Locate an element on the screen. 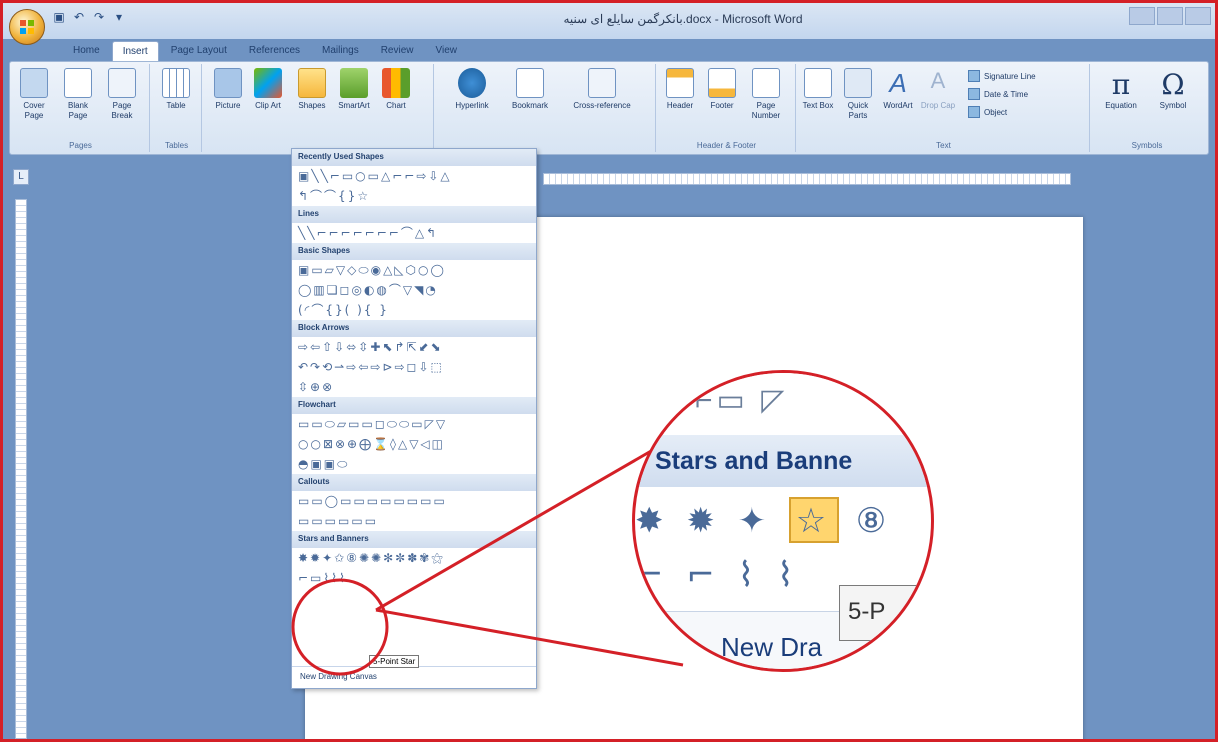 Image resolution: width=1218 pixels, height=742 pixels. tooltip: 5-Point Star is located at coordinates (394, 661).